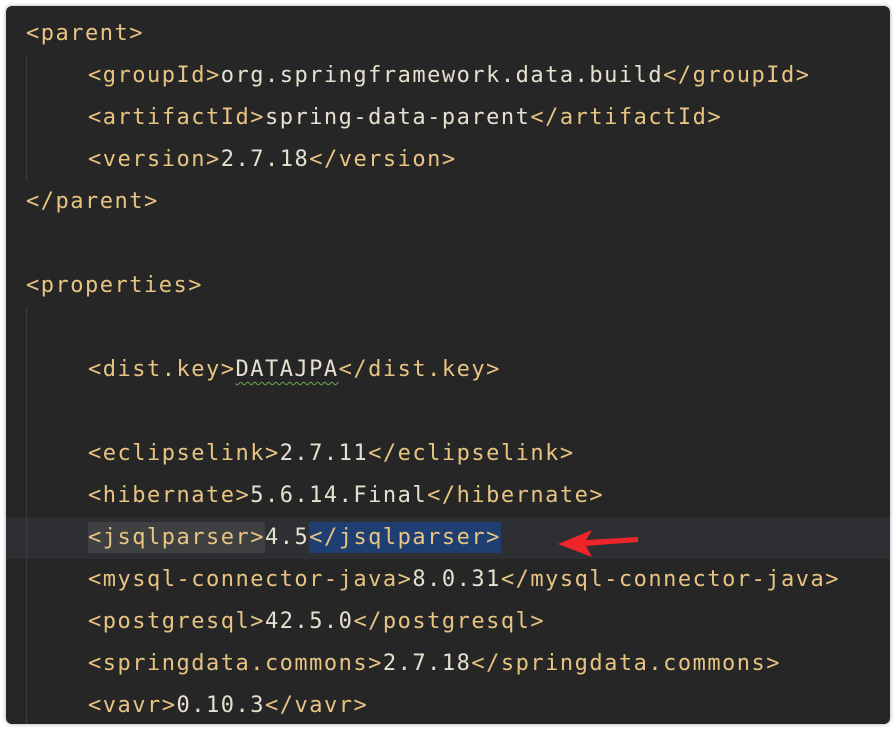  Describe the element at coordinates (287, 369) in the screenshot. I see `spellcheck-word: DATAJPA` at that location.